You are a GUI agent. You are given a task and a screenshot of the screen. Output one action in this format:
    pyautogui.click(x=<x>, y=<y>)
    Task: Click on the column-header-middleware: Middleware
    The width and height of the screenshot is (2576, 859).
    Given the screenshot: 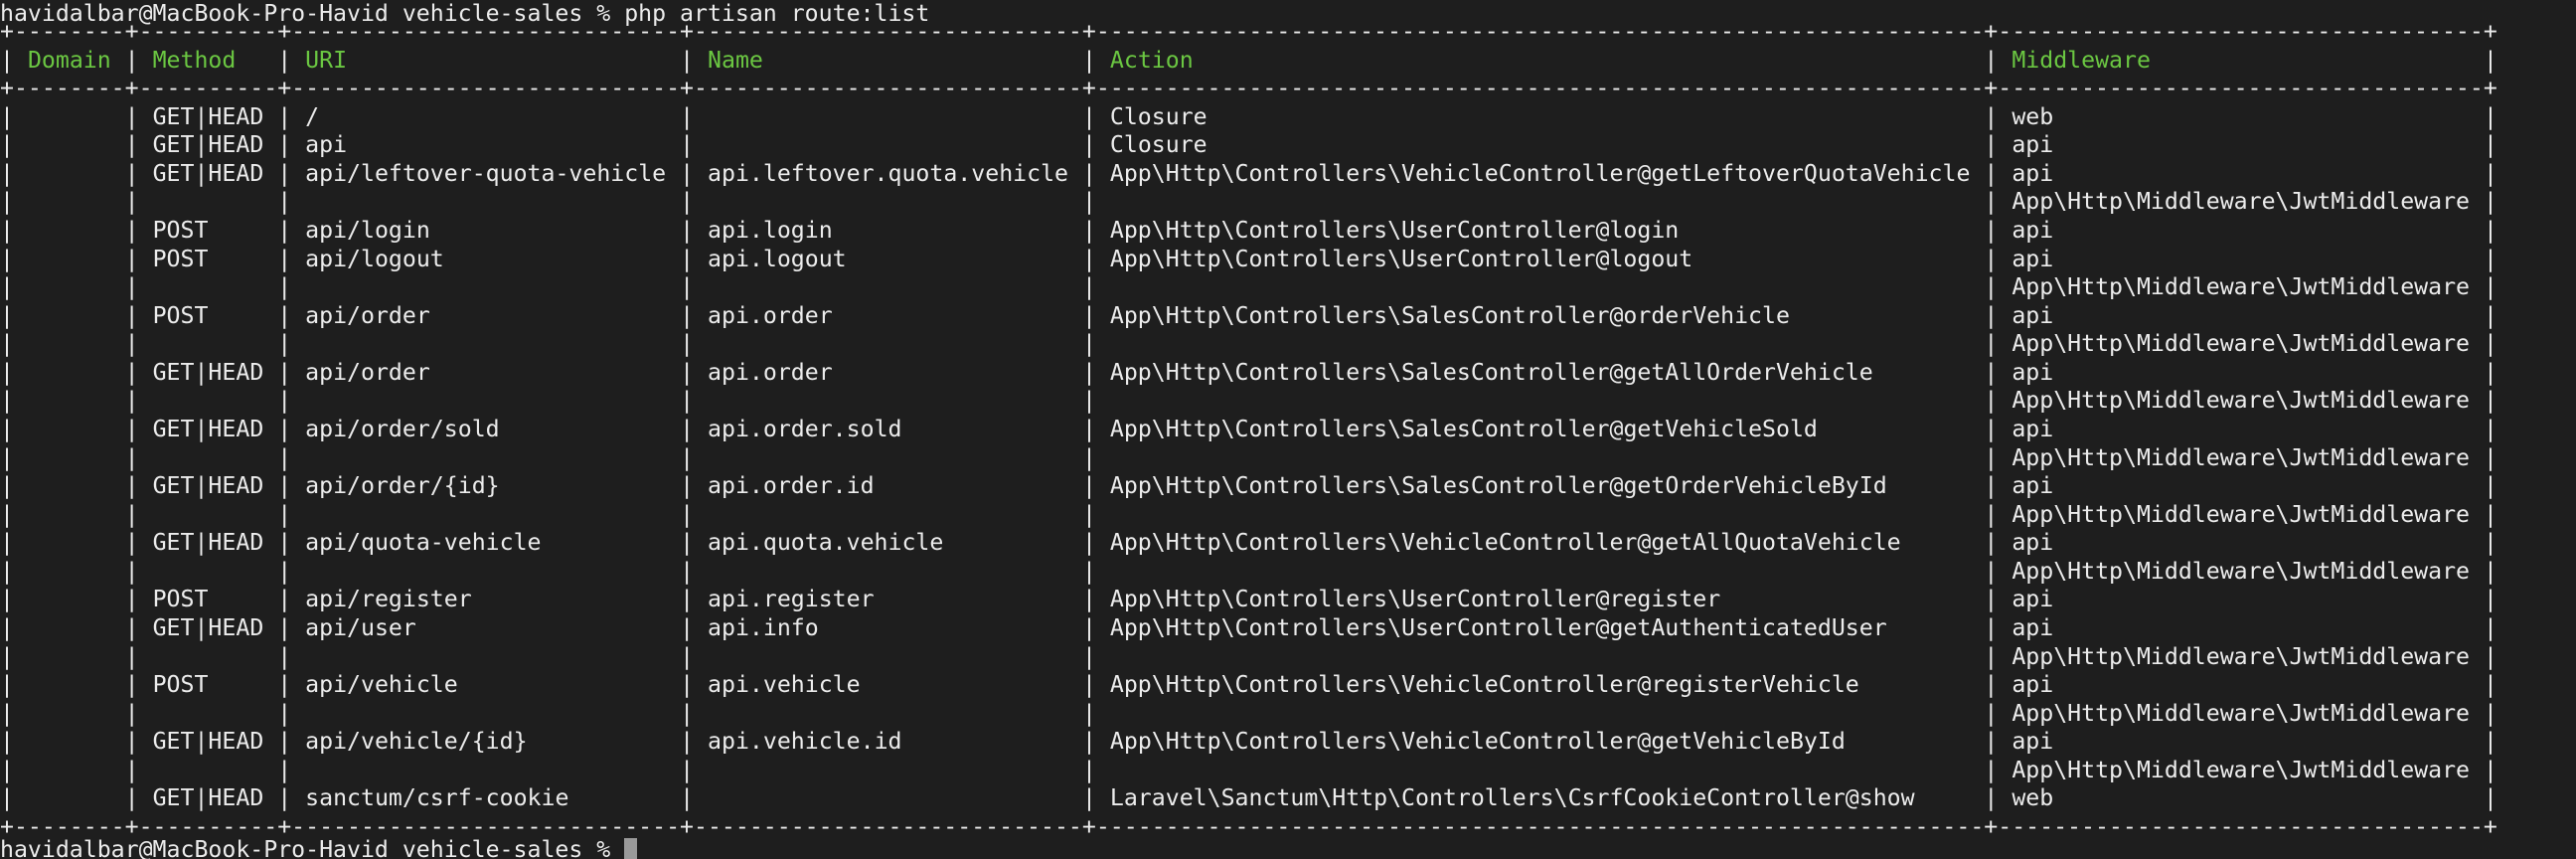 What is the action you would take?
    pyautogui.click(x=2081, y=60)
    